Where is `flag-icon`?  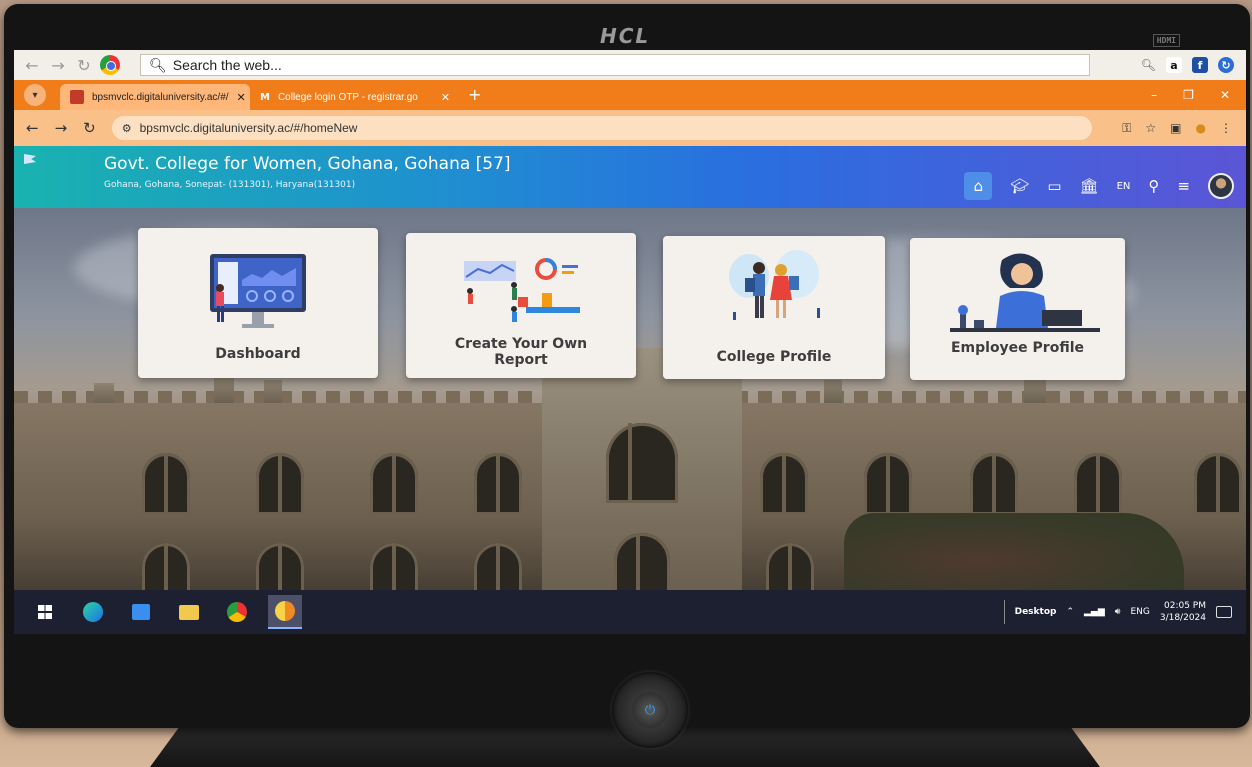 flag-icon is located at coordinates (30, 159).